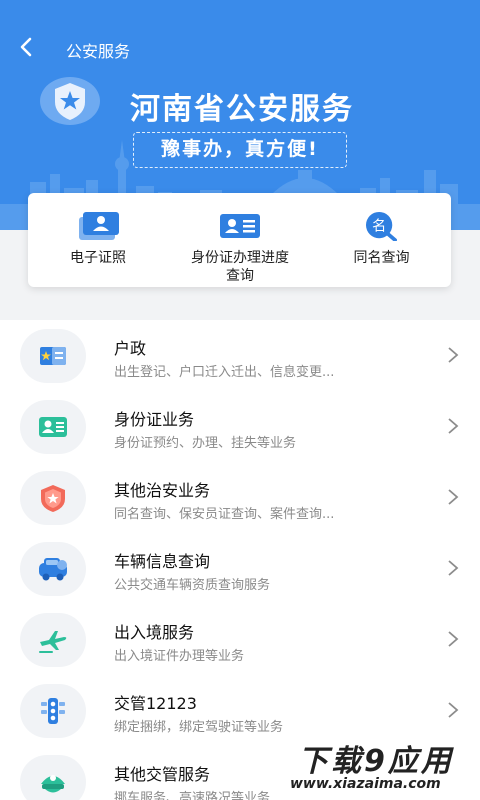 This screenshot has width=480, height=800. I want to click on site-watermark: 下载9应用 www.xiazaima.com, so click(382, 767).